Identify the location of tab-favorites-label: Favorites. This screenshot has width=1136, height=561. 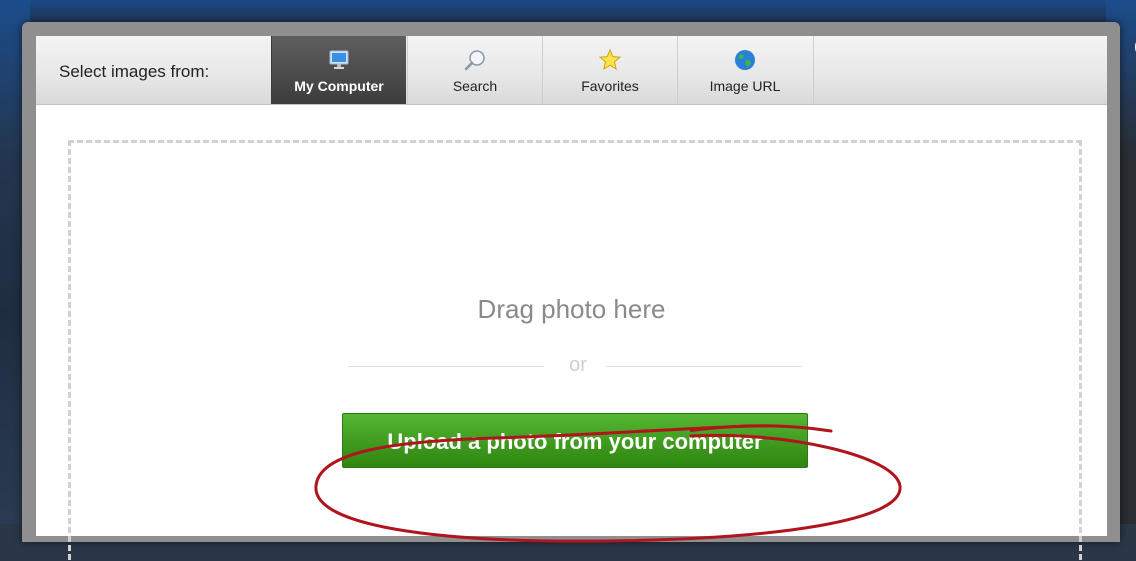
(610, 86).